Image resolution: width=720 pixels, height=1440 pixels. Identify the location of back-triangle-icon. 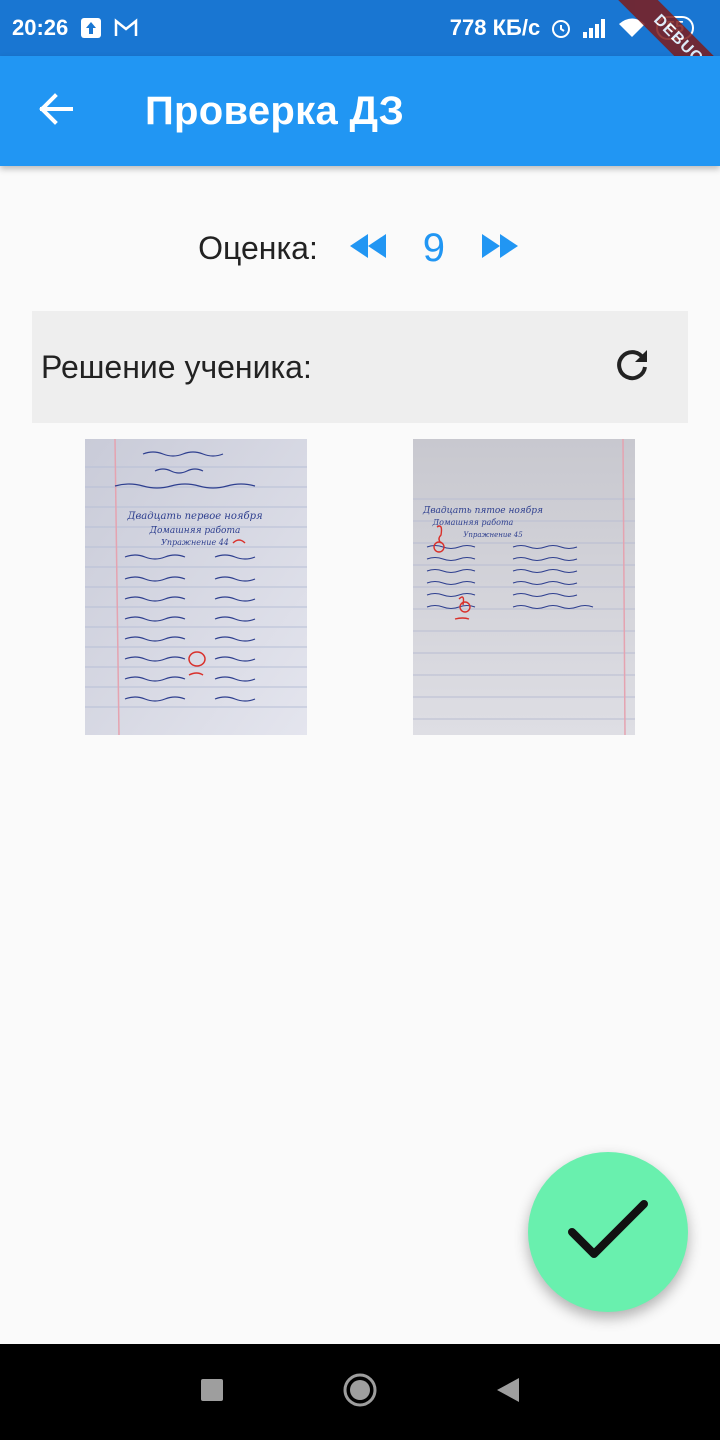
(508, 1392).